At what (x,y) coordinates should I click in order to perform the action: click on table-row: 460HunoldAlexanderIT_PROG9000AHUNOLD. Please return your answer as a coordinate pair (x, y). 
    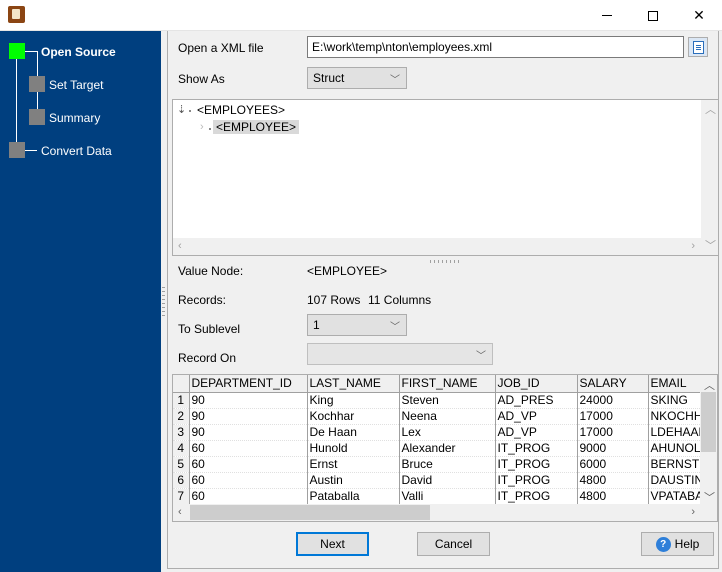
    Looking at the image, I should click on (436, 448).